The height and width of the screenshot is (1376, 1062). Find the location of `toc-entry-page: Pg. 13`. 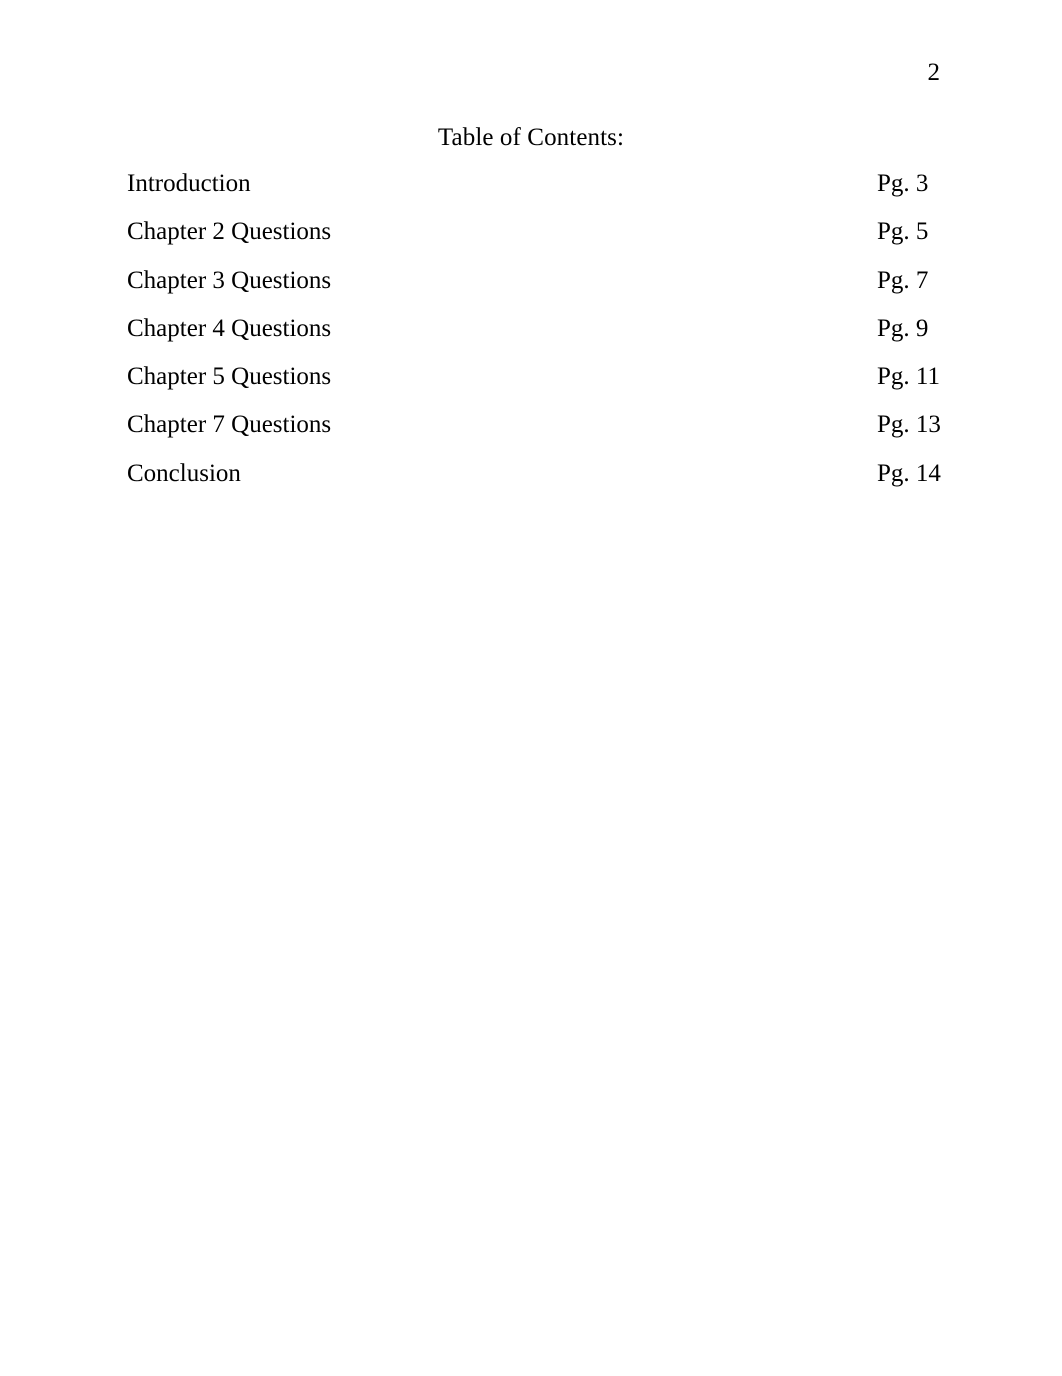

toc-entry-page: Pg. 13 is located at coordinates (909, 425).